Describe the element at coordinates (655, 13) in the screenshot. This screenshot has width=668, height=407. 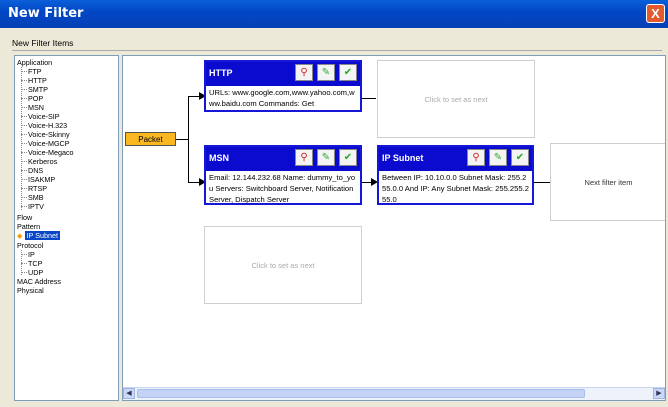
I see `close-button: X` at that location.